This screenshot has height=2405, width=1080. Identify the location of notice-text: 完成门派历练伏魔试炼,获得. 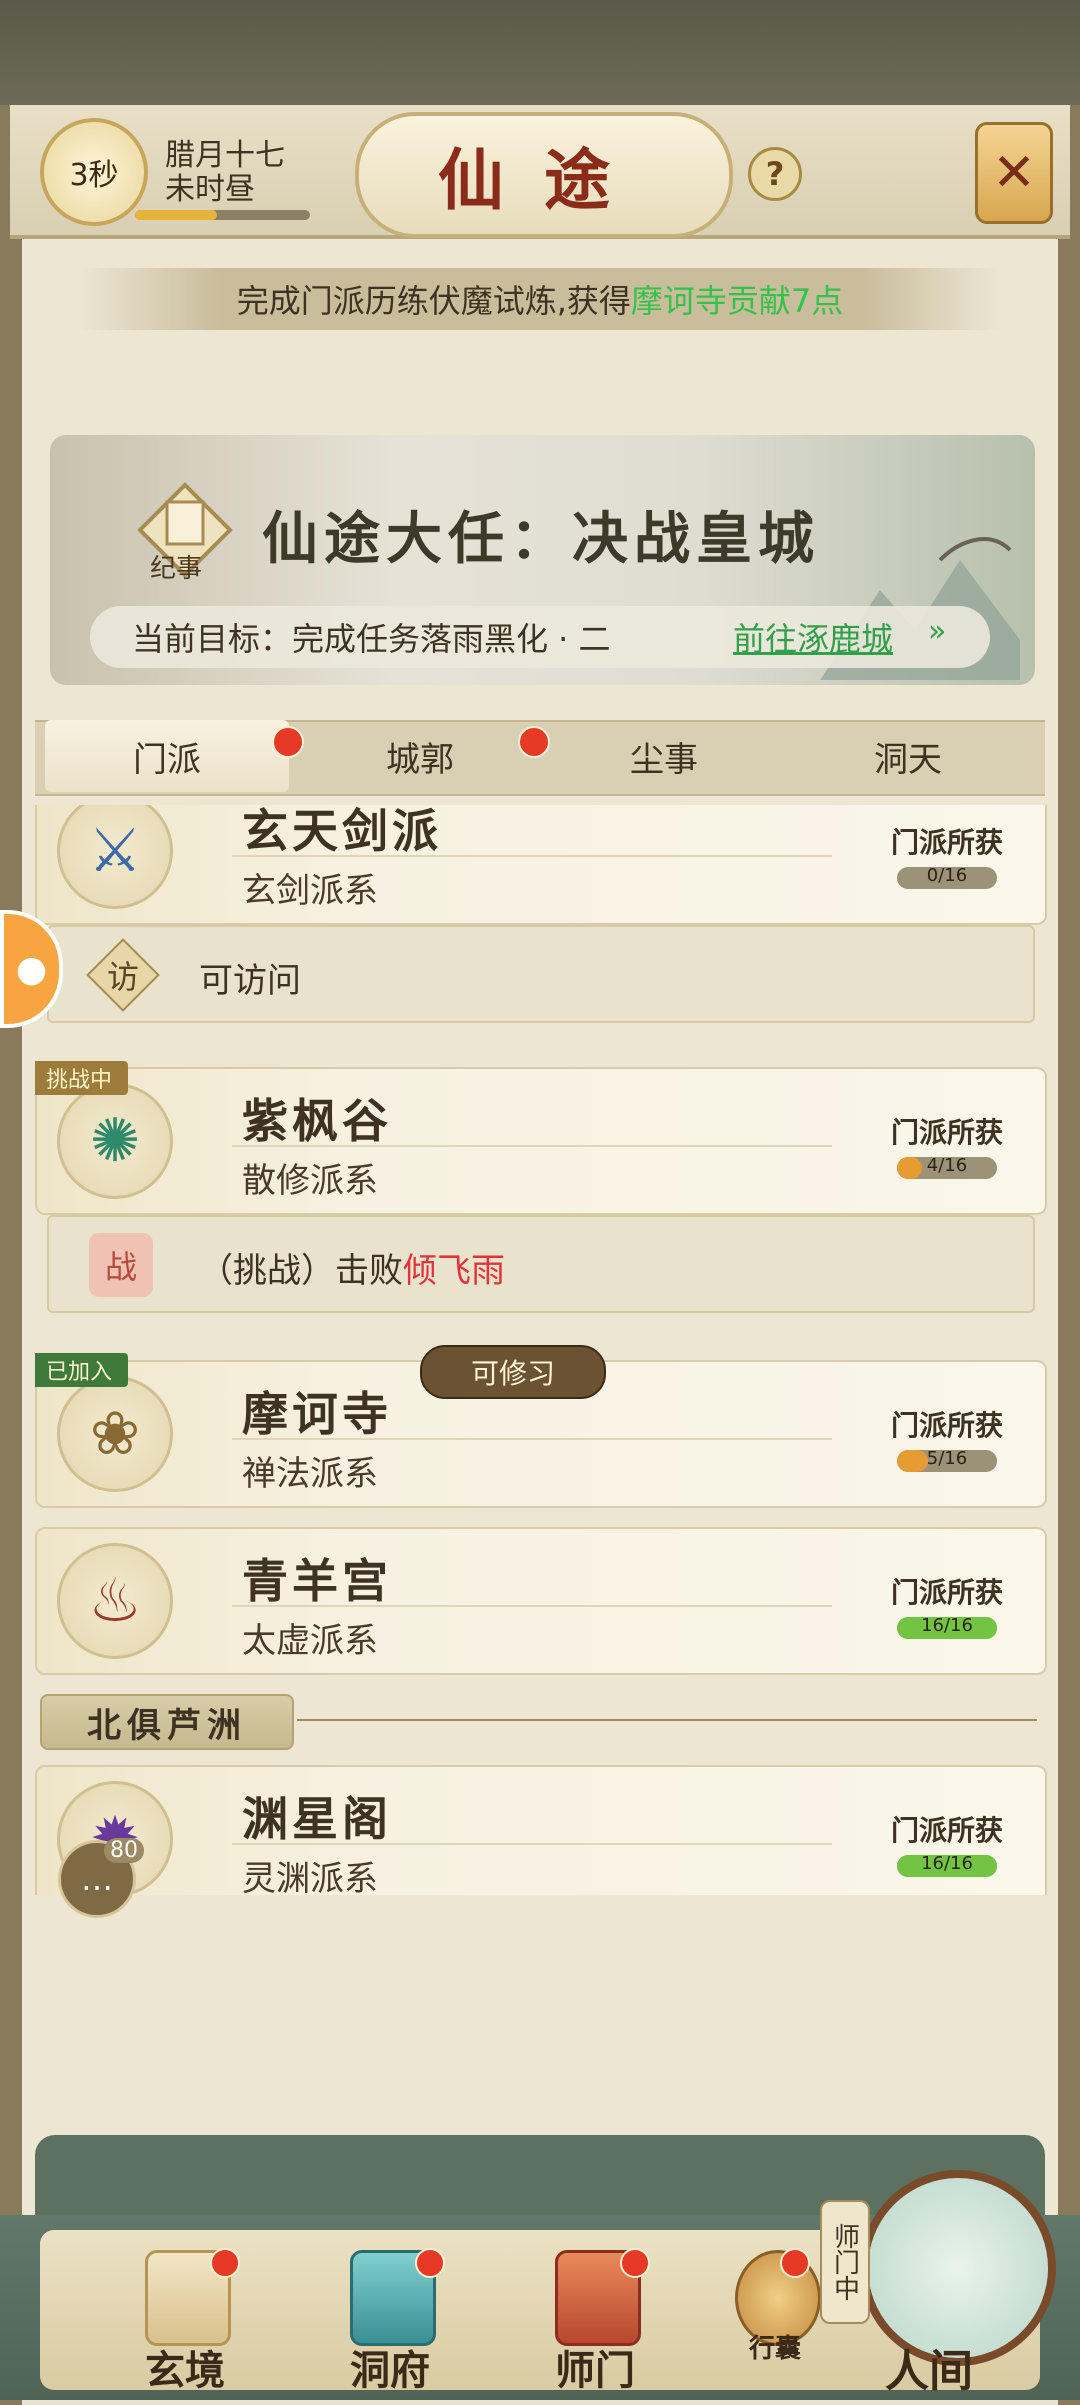
(433, 301).